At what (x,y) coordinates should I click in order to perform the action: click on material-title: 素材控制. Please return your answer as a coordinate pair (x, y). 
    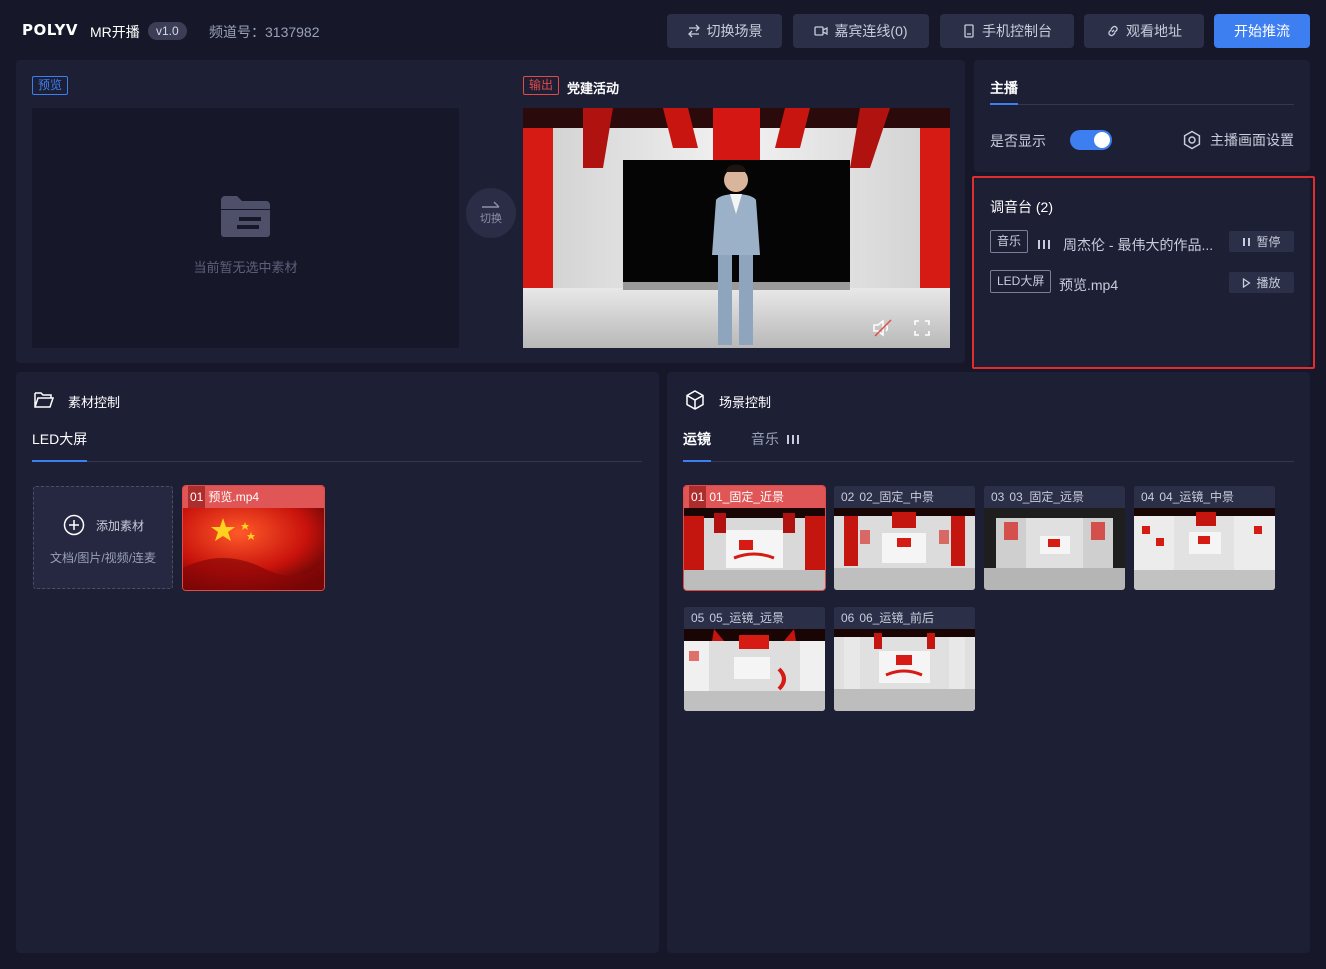
    Looking at the image, I should click on (94, 402).